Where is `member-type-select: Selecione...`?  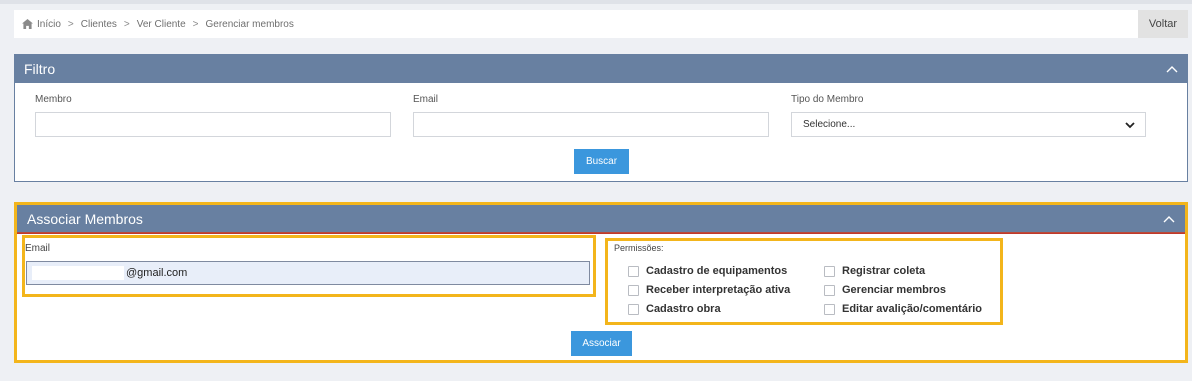 member-type-select: Selecione... is located at coordinates (968, 124).